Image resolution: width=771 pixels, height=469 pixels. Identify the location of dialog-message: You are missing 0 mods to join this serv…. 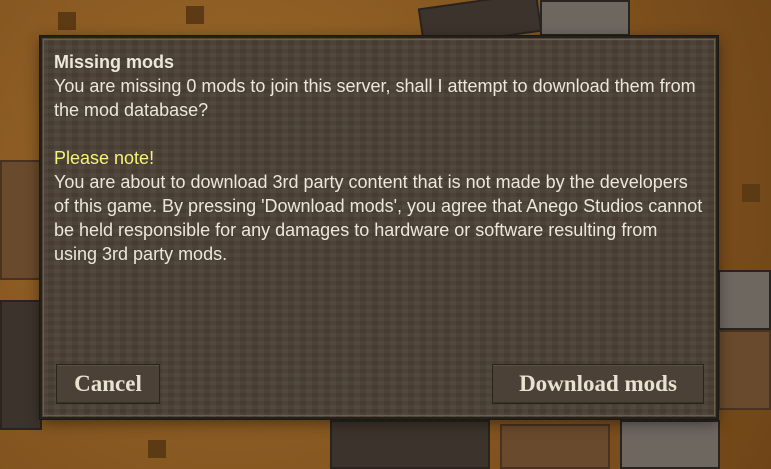
(375, 98).